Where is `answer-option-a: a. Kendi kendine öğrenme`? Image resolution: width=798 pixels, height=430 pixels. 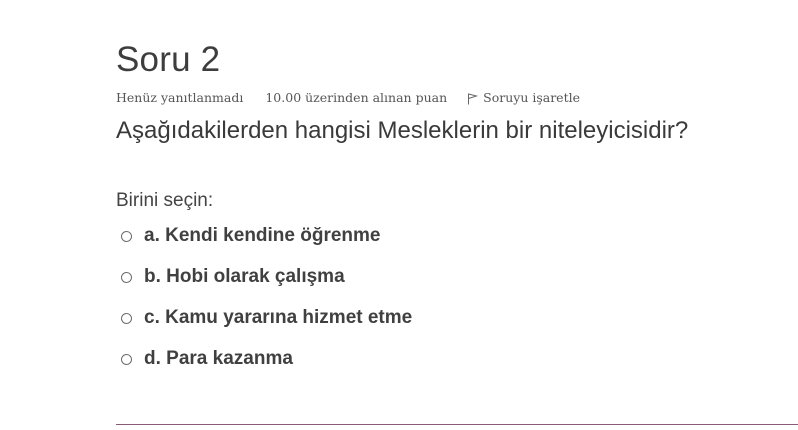 answer-option-a: a. Kendi kendine öğrenme is located at coordinates (266, 236).